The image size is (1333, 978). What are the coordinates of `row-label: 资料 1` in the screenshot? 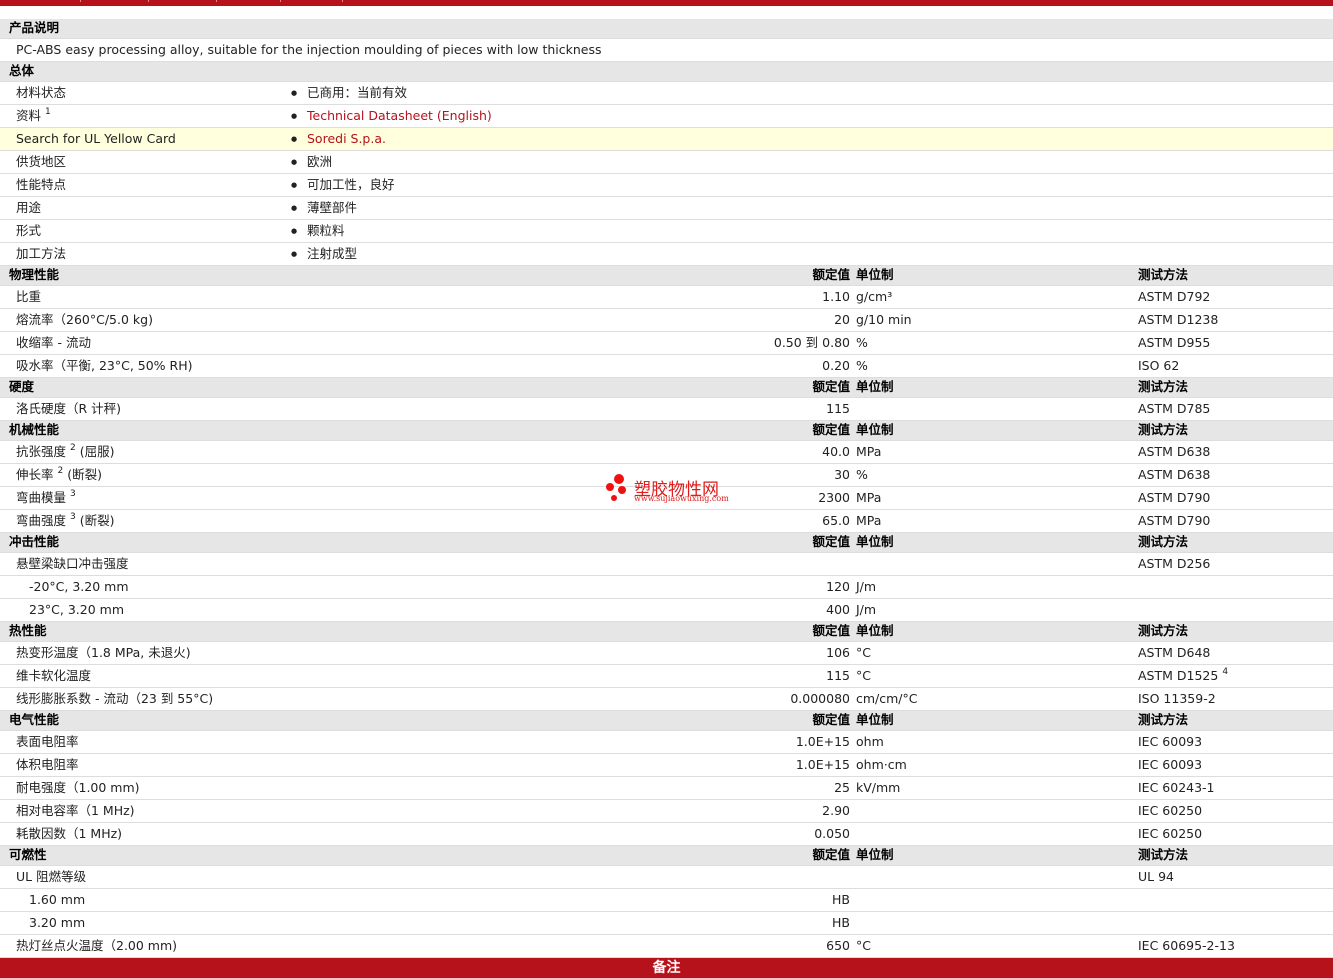 It's located at (33, 115).